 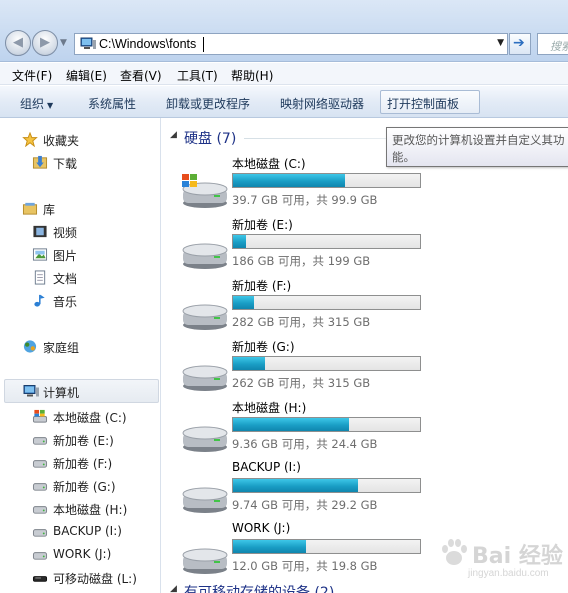 What do you see at coordinates (305, 505) in the screenshot?
I see `drive-capacity-text: 9.74 GB 可用，共 29.2 GB` at bounding box center [305, 505].